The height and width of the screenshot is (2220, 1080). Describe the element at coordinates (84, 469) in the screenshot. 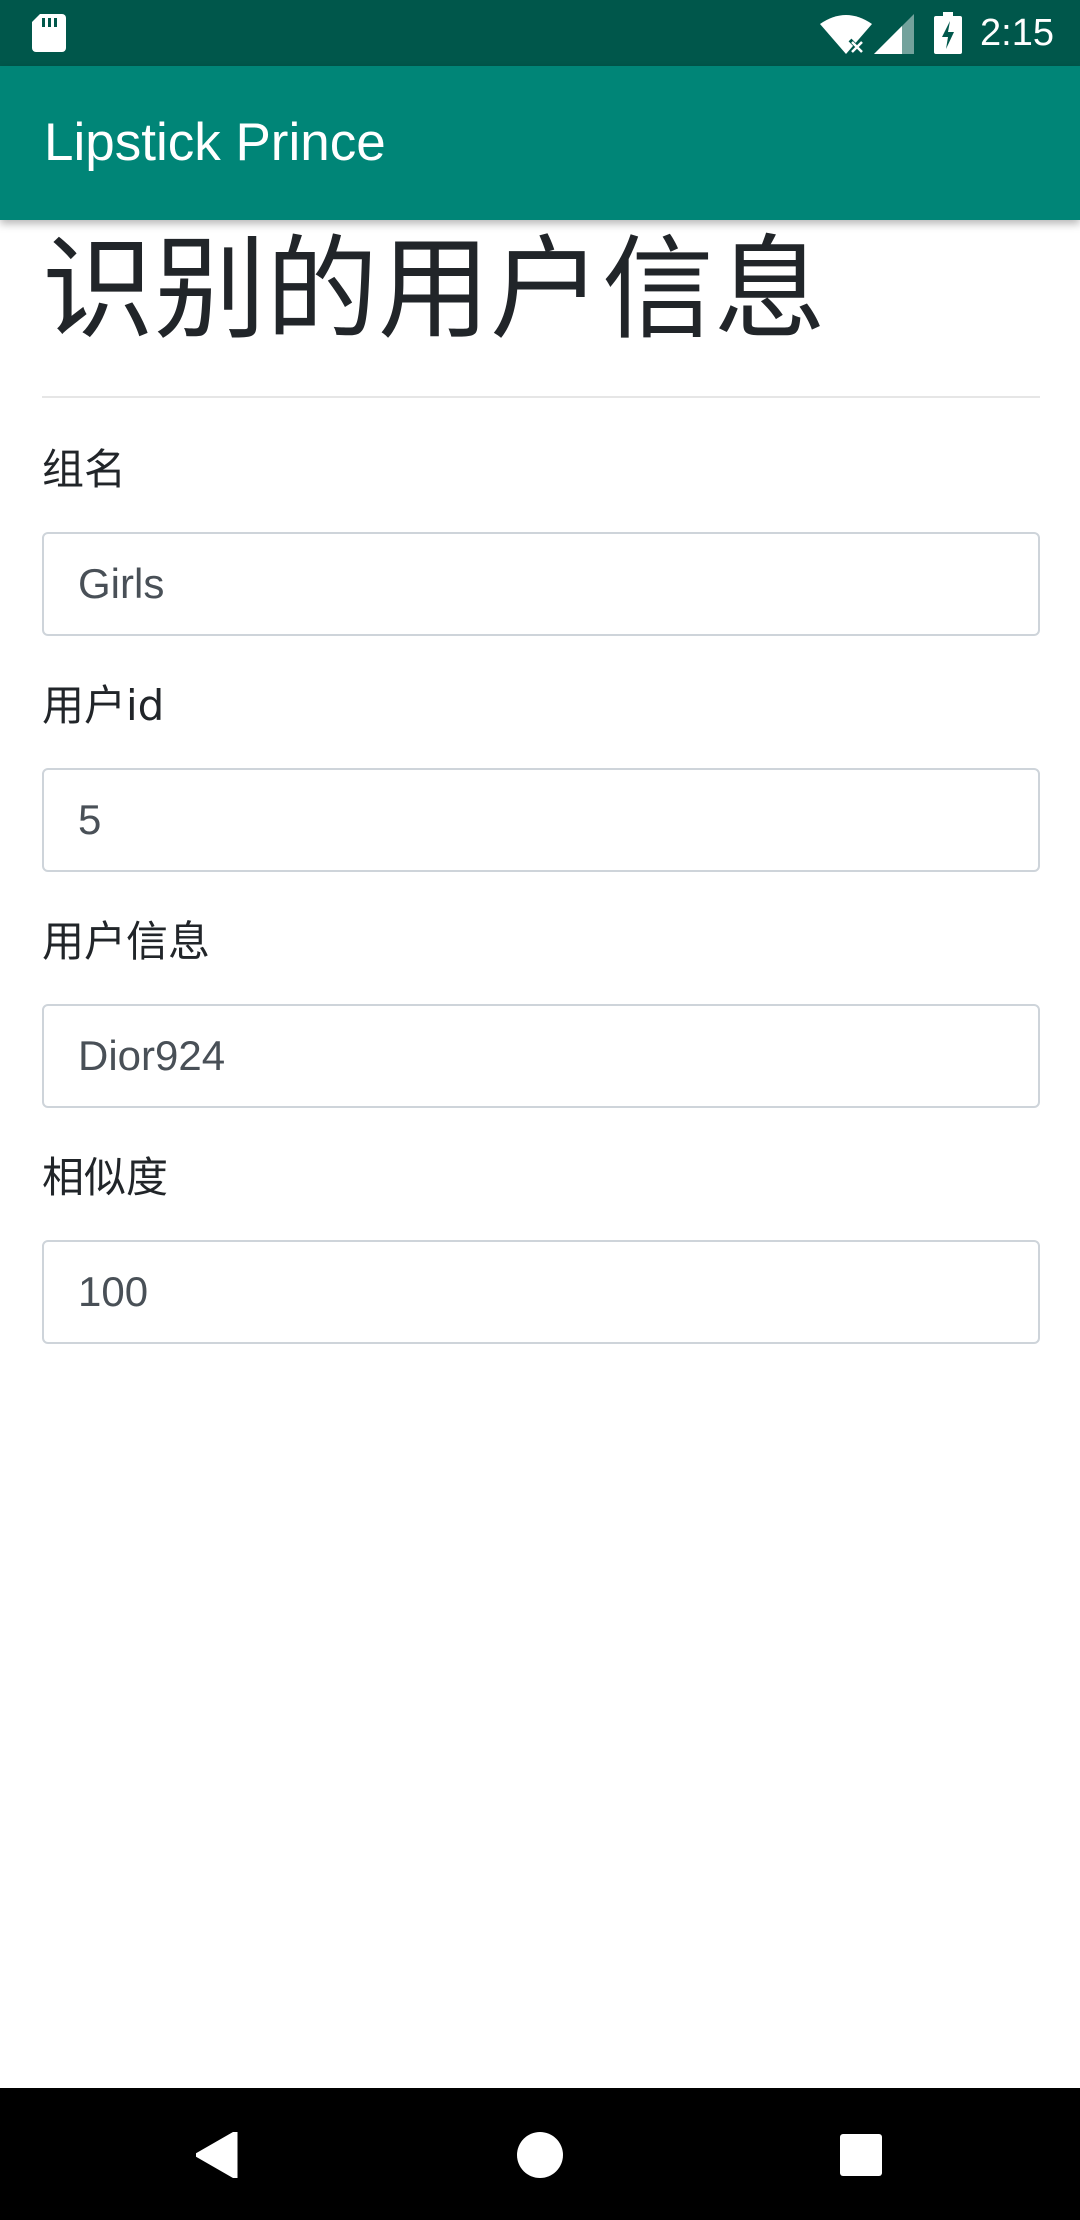

I see `group-name-label: 组名` at that location.